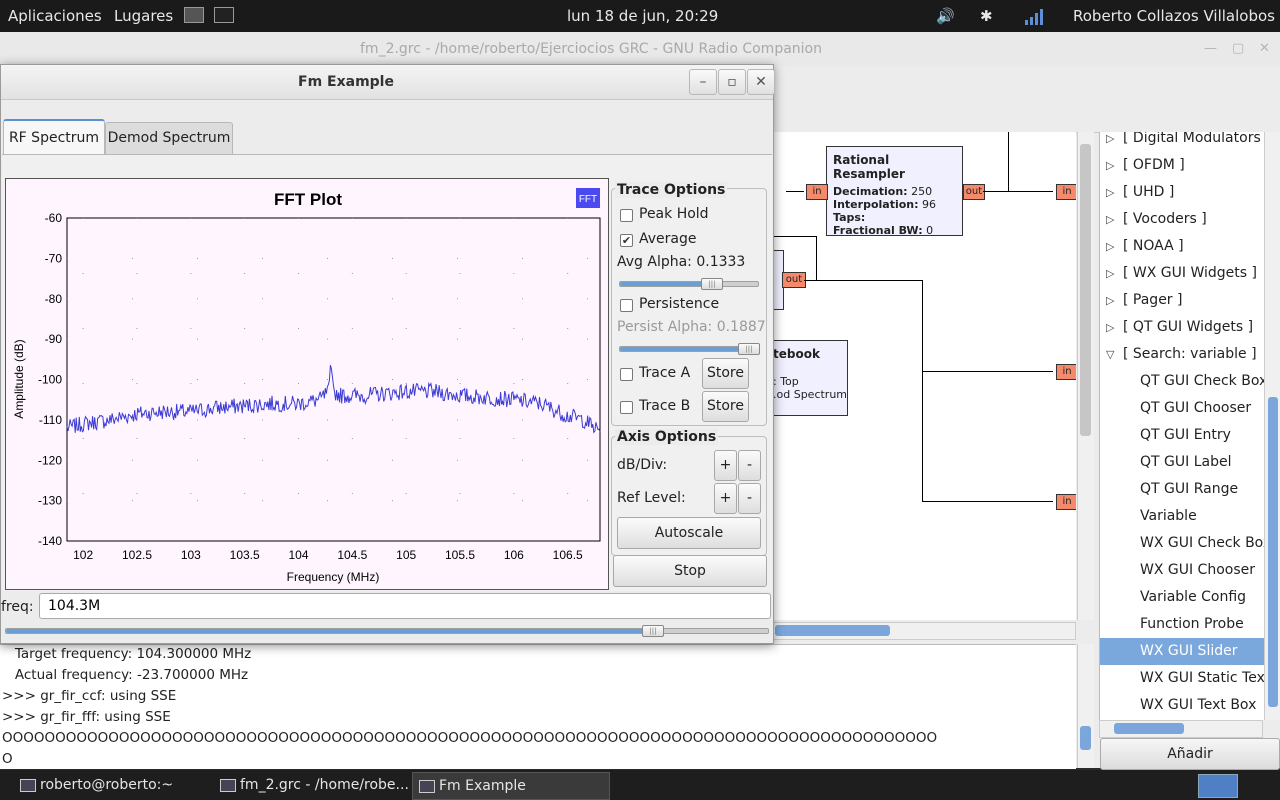 Image resolution: width=1280 pixels, height=800 pixels. Describe the element at coordinates (653, 631) in the screenshot. I see `freq-slider-thumb: |||` at that location.